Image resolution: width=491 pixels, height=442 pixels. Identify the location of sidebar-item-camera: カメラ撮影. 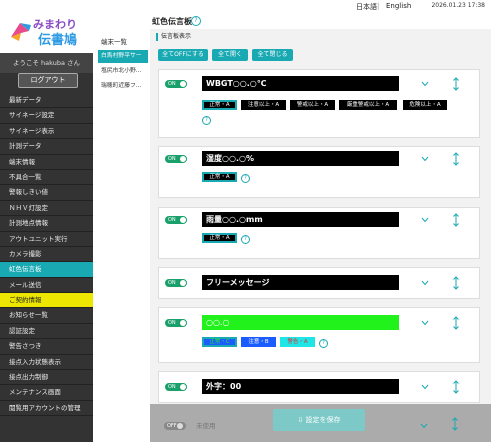
(46, 254).